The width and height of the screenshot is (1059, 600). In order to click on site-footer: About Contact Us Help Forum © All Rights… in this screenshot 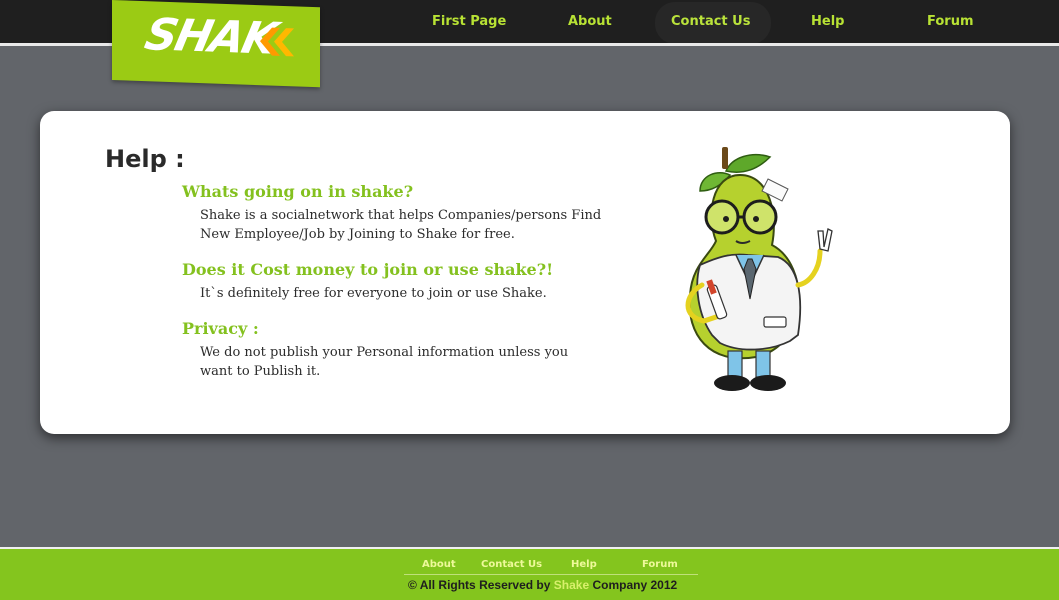, I will do `click(529, 573)`.